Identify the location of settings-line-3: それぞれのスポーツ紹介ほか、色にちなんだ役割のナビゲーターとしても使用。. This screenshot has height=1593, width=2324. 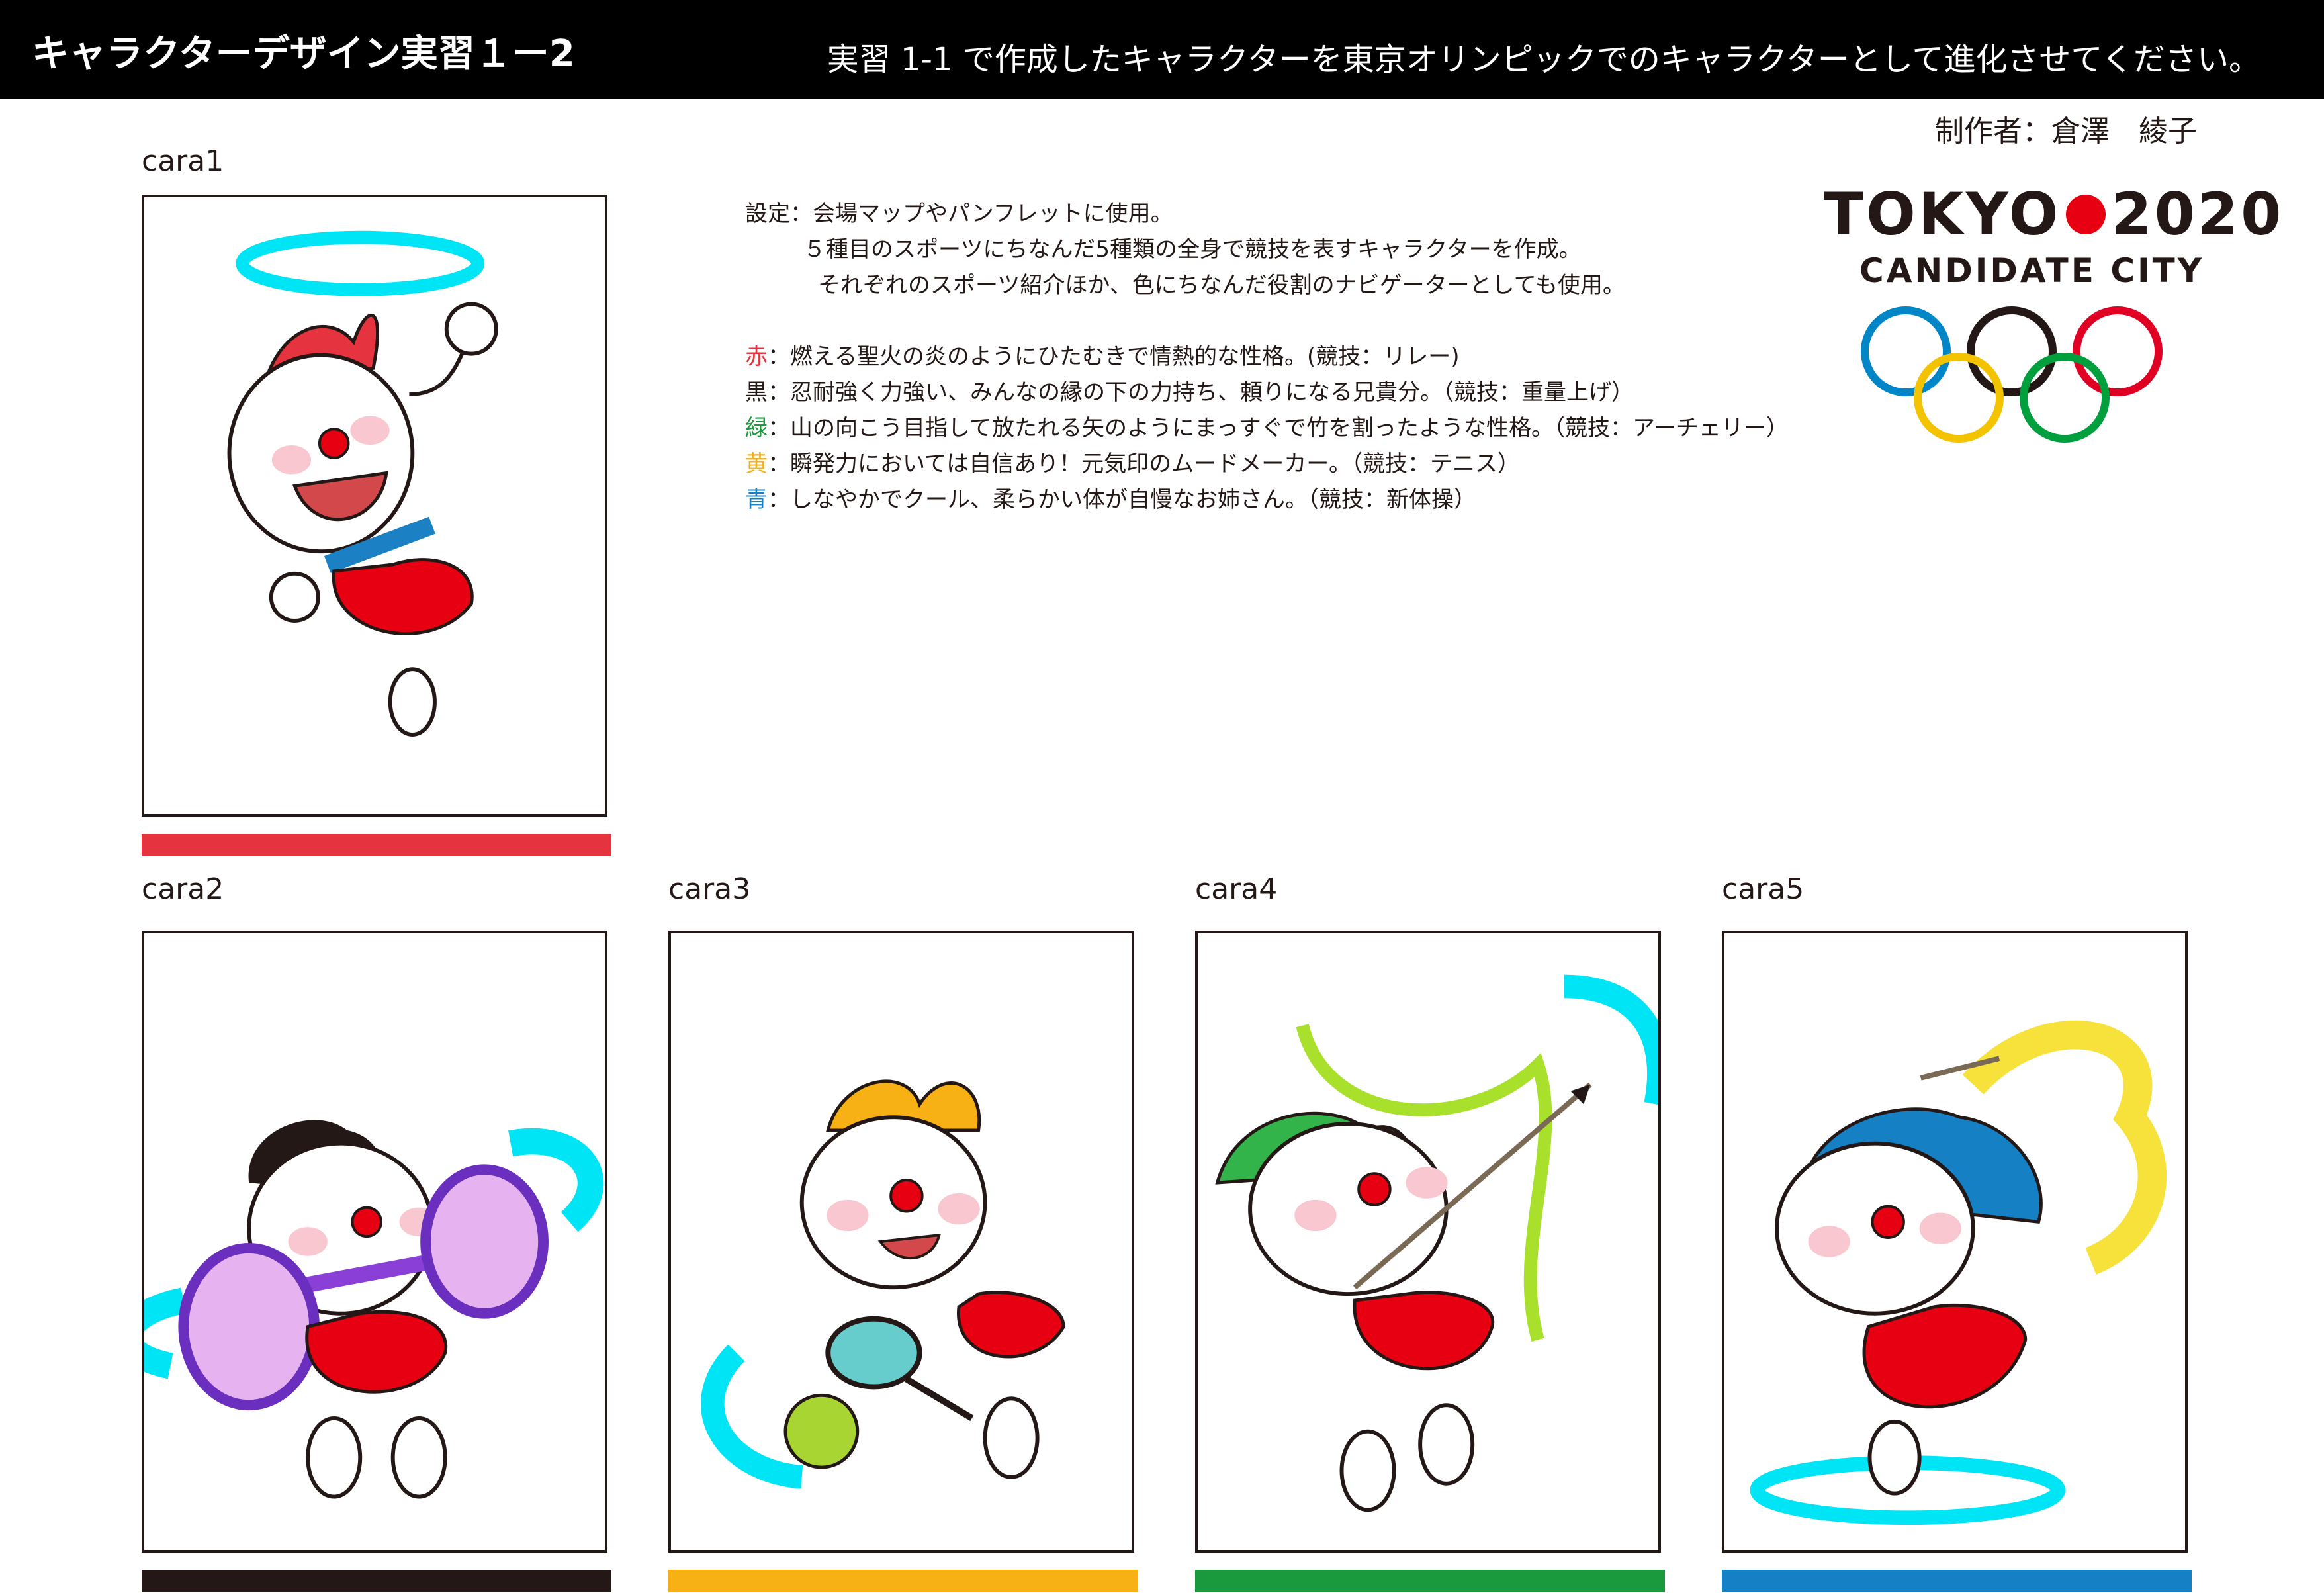
(1221, 285).